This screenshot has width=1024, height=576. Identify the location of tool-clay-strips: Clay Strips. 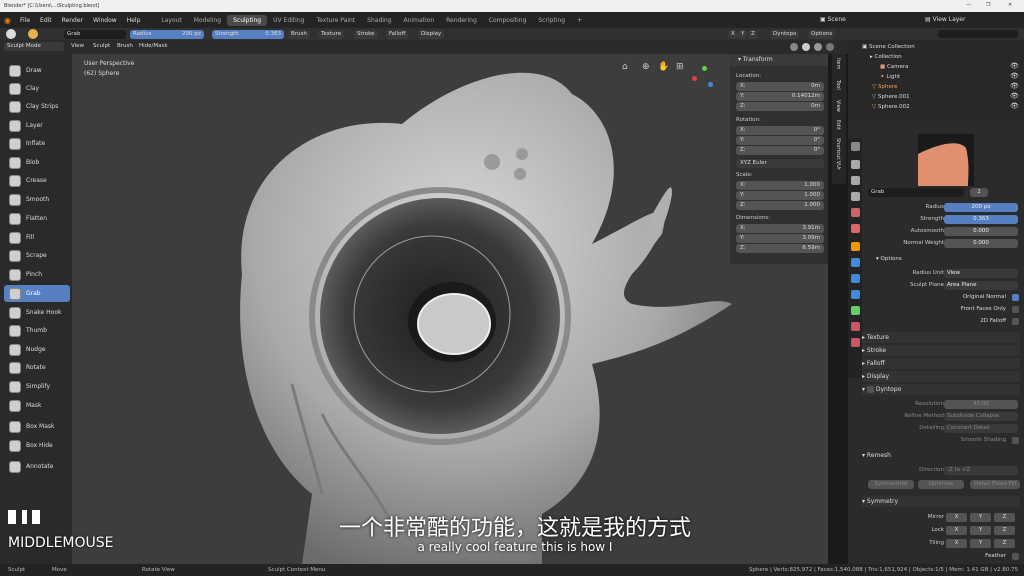
(37, 106).